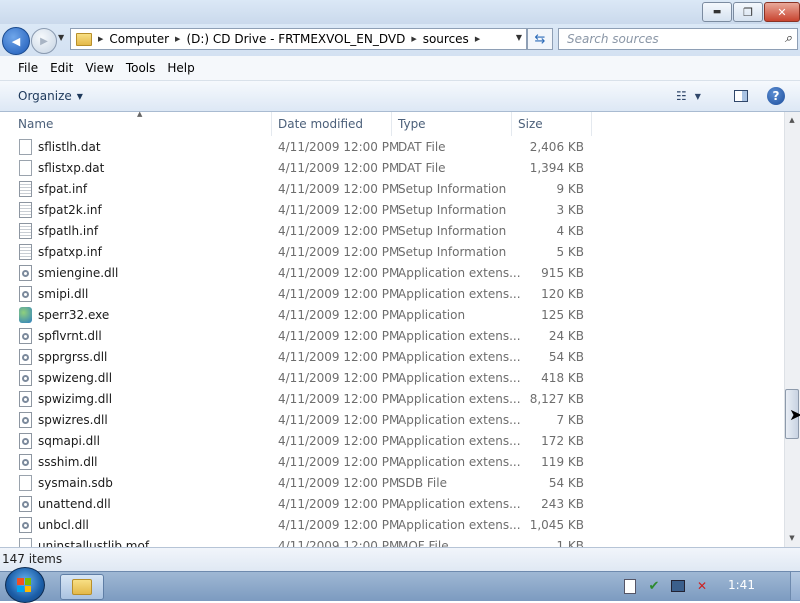 This screenshot has height=603, width=800. Describe the element at coordinates (795, 586) in the screenshot. I see `show-desktop-button` at that location.